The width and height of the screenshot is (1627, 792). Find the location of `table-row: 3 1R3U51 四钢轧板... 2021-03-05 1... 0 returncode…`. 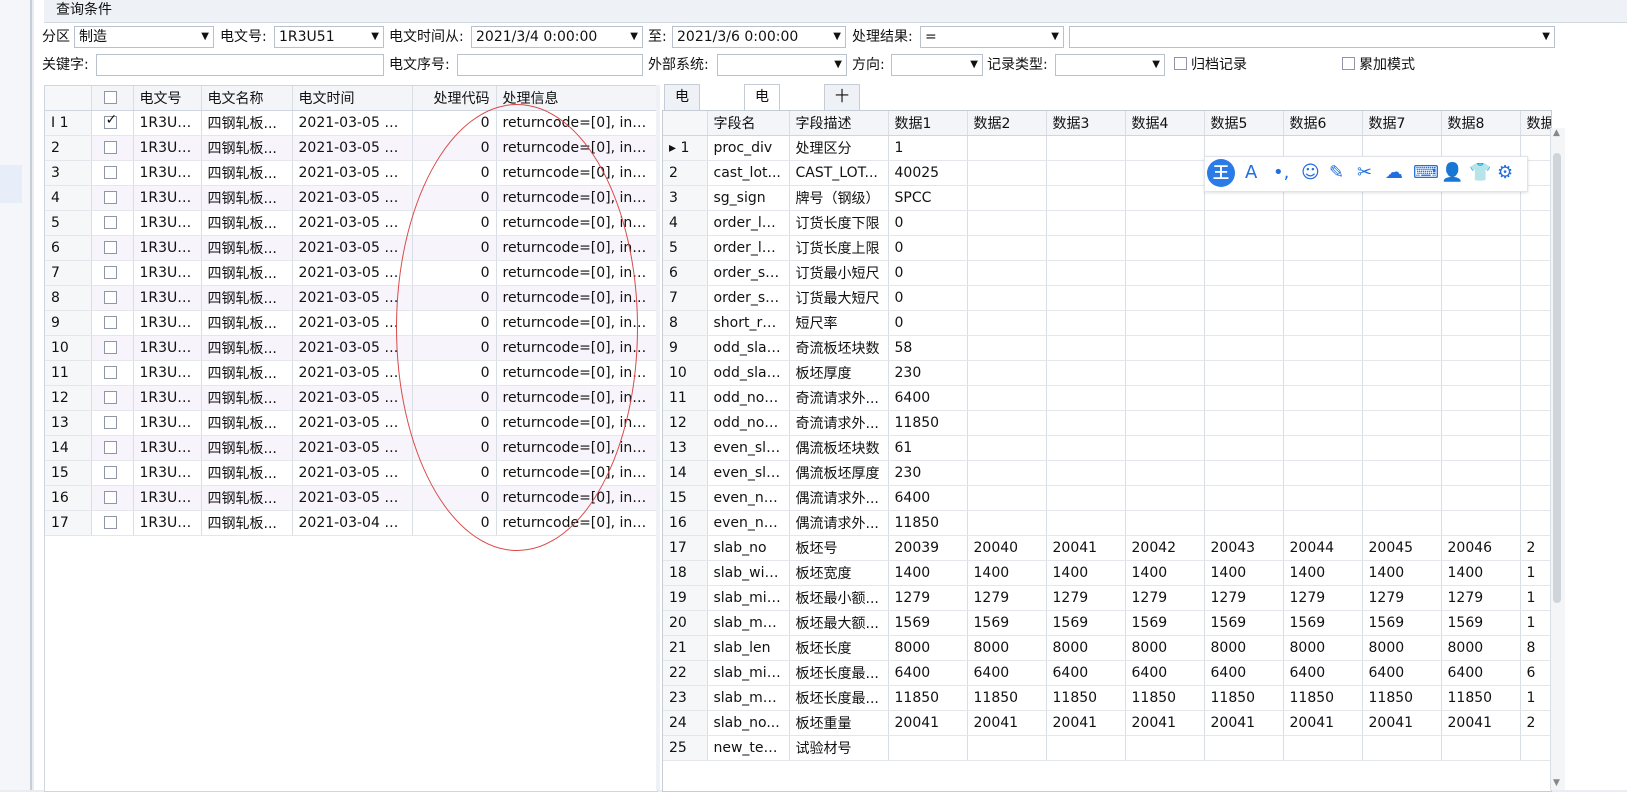

table-row: 3 1R3U51 四钢轧板... 2021-03-05 1... 0 returncode… is located at coordinates (351, 173).